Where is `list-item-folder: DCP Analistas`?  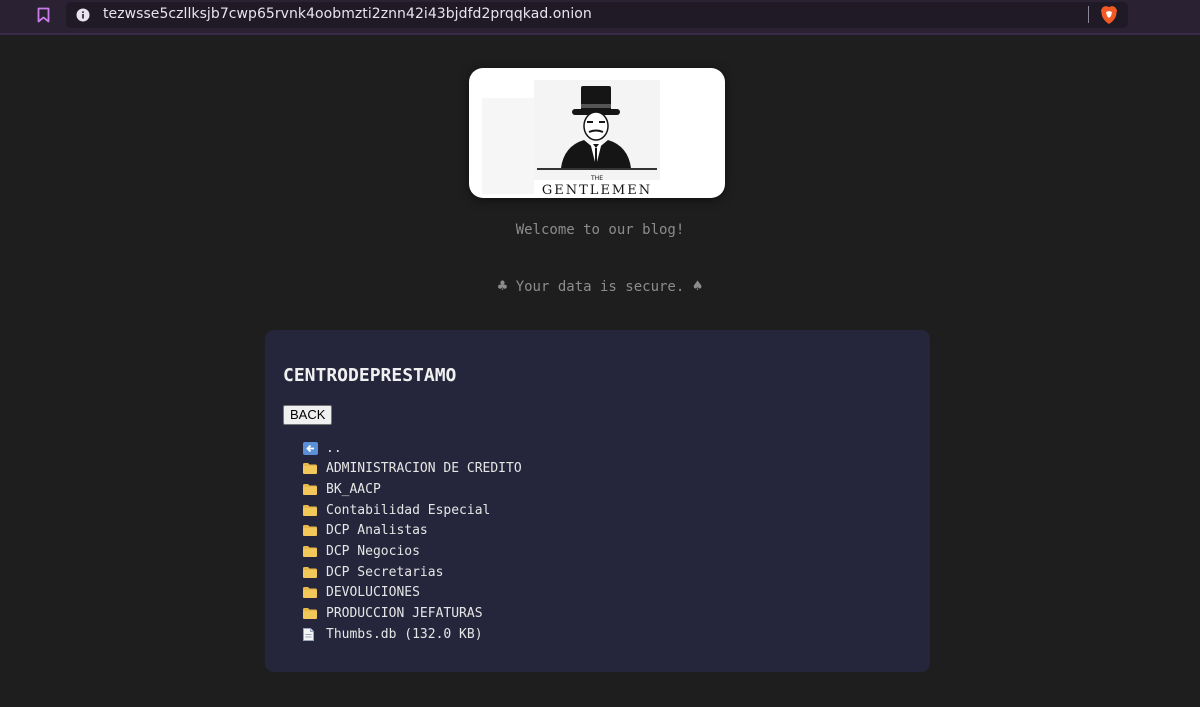
list-item-folder: DCP Analistas is located at coordinates (412, 531).